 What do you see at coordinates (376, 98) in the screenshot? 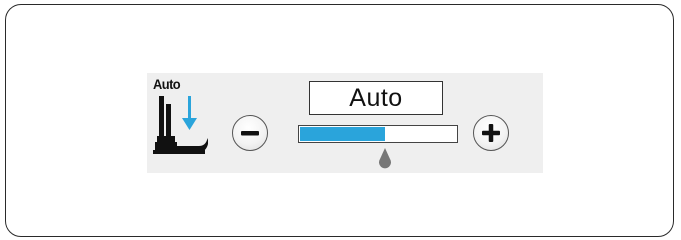
I see `pressure-value-display: Auto` at bounding box center [376, 98].